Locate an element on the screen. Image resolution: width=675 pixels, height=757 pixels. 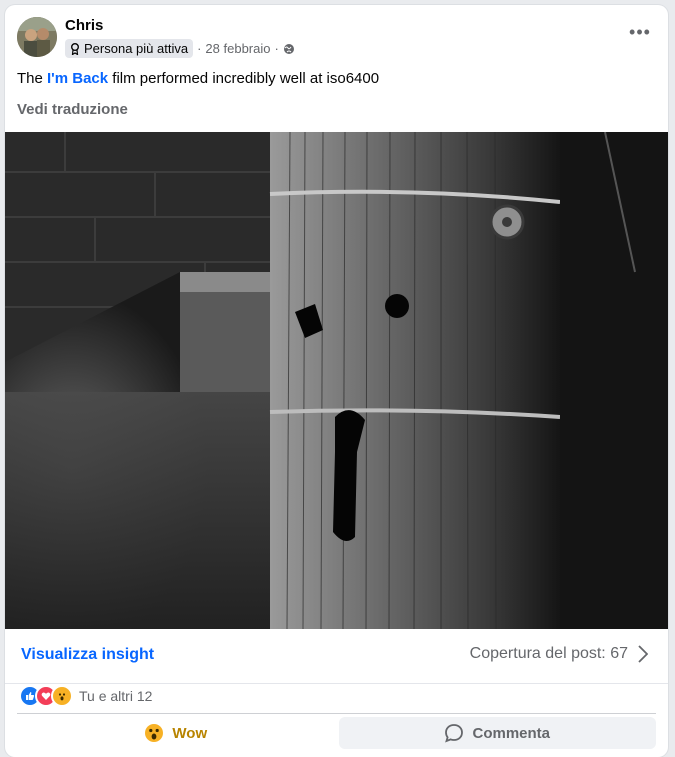
more-horizontal-icon: ••• is located at coordinates (640, 32).